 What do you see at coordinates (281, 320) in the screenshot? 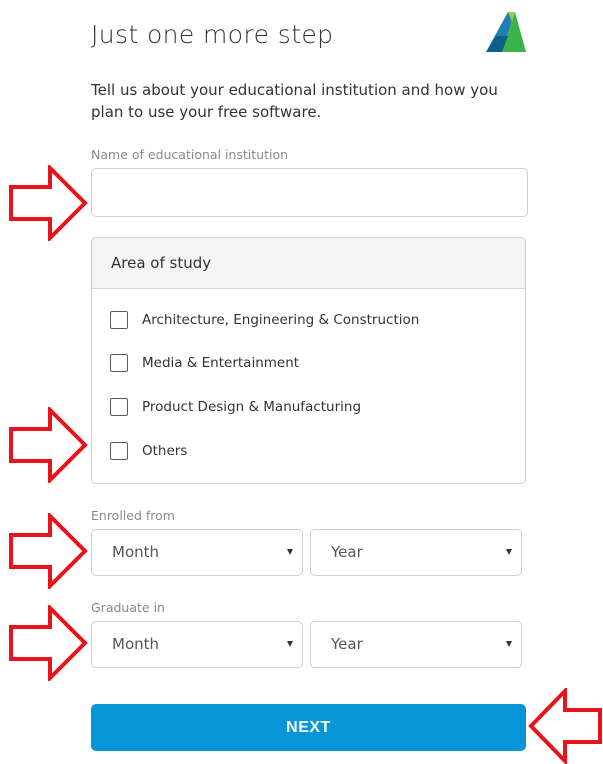
I see `aec-label: Architecture, Engineering & Construction` at bounding box center [281, 320].